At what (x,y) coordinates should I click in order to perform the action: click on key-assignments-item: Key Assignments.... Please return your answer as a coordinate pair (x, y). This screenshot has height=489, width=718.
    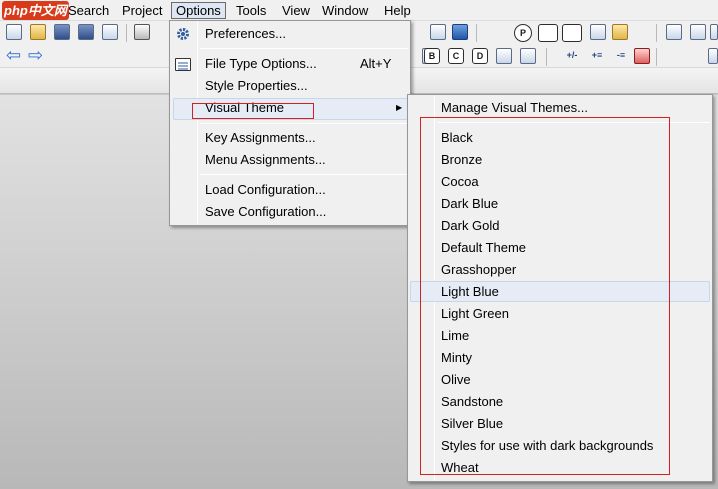
    Looking at the image, I should click on (260, 138).